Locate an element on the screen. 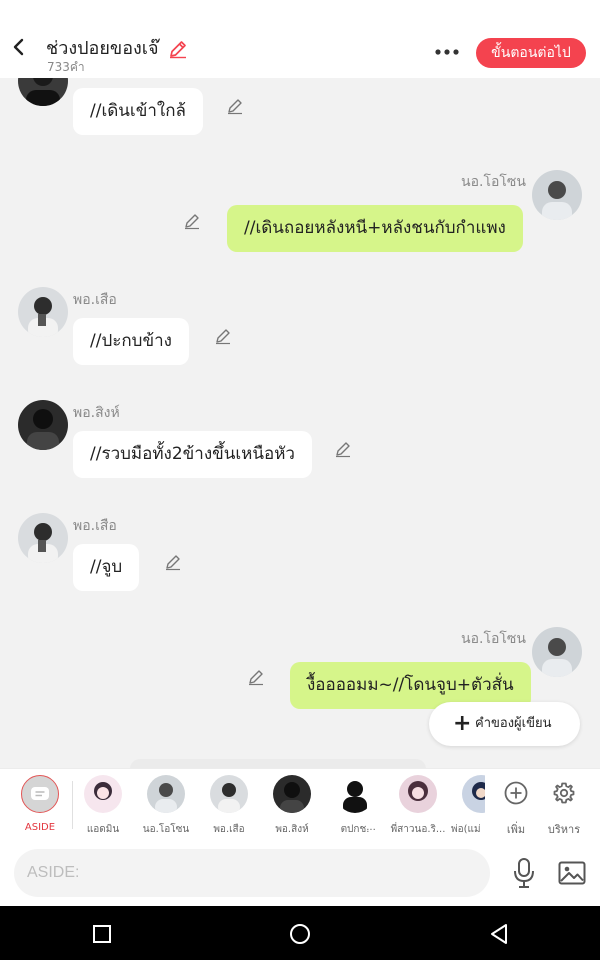 This screenshot has width=600, height=960. chevron-left-icon is located at coordinates (18, 47).